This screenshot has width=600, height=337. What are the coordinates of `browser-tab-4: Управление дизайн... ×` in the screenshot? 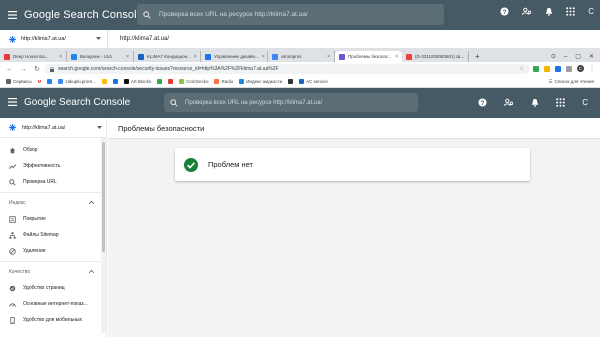 It's located at (234, 56).